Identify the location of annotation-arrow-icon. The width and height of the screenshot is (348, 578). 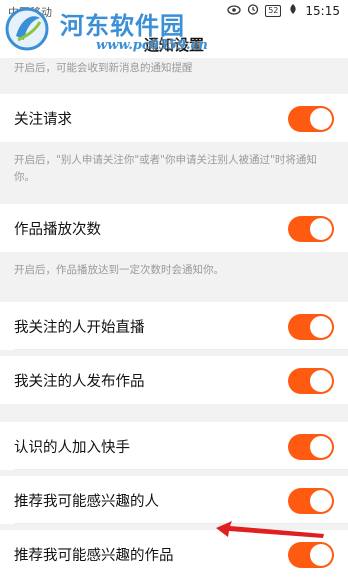
(270, 529).